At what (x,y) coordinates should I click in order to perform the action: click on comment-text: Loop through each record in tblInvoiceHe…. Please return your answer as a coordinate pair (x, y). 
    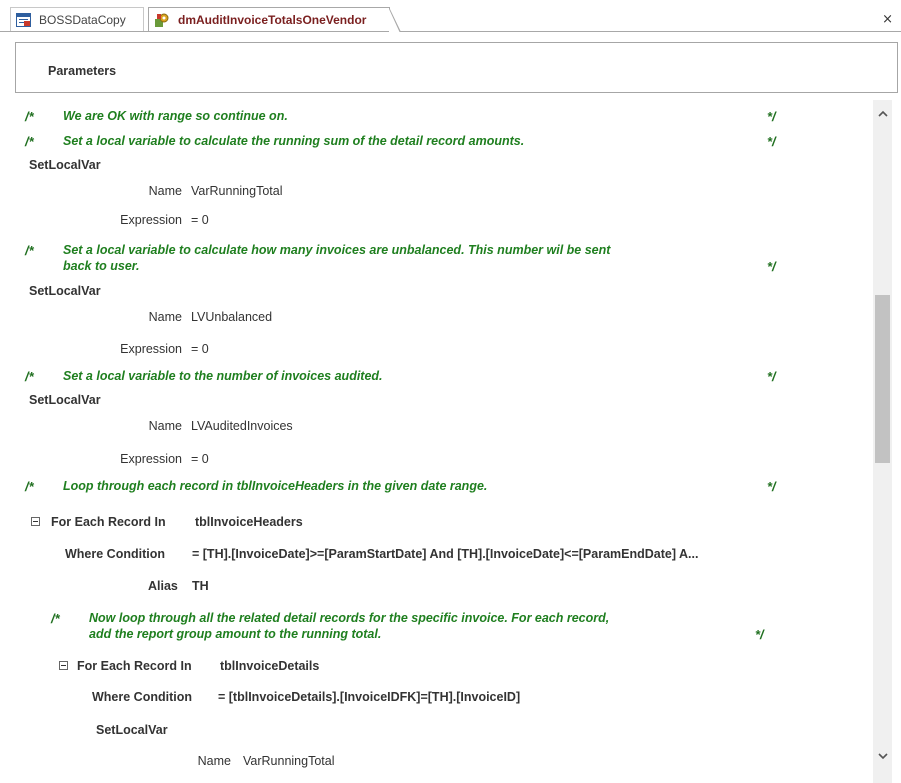
    Looking at the image, I should click on (275, 486).